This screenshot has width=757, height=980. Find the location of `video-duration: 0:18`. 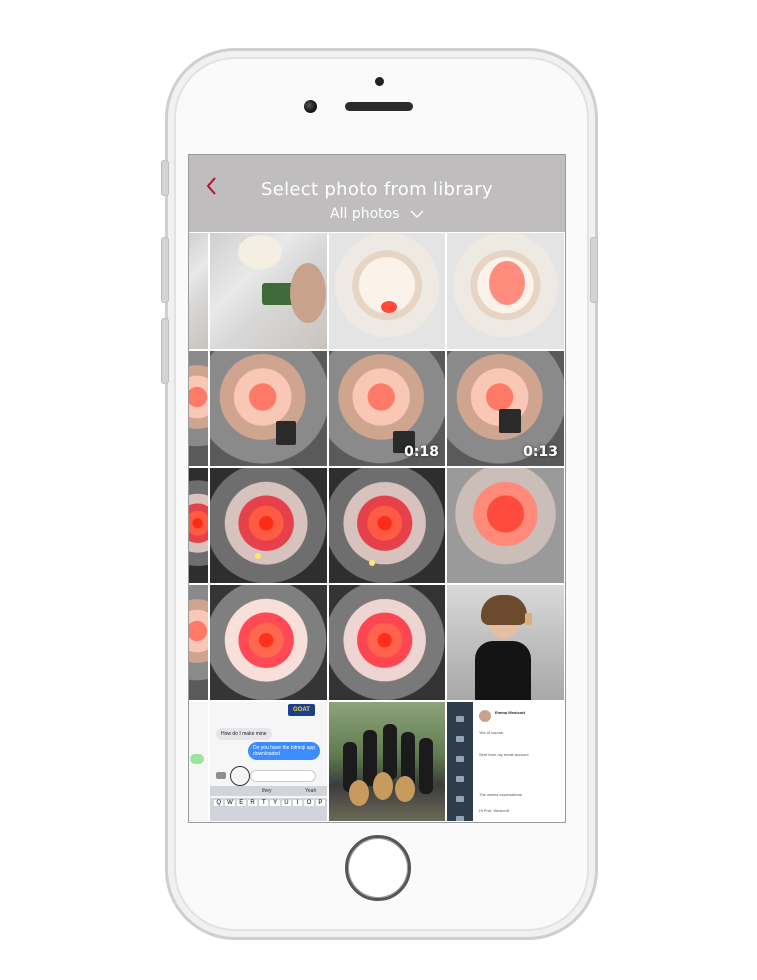

video-duration: 0:18 is located at coordinates (421, 452).